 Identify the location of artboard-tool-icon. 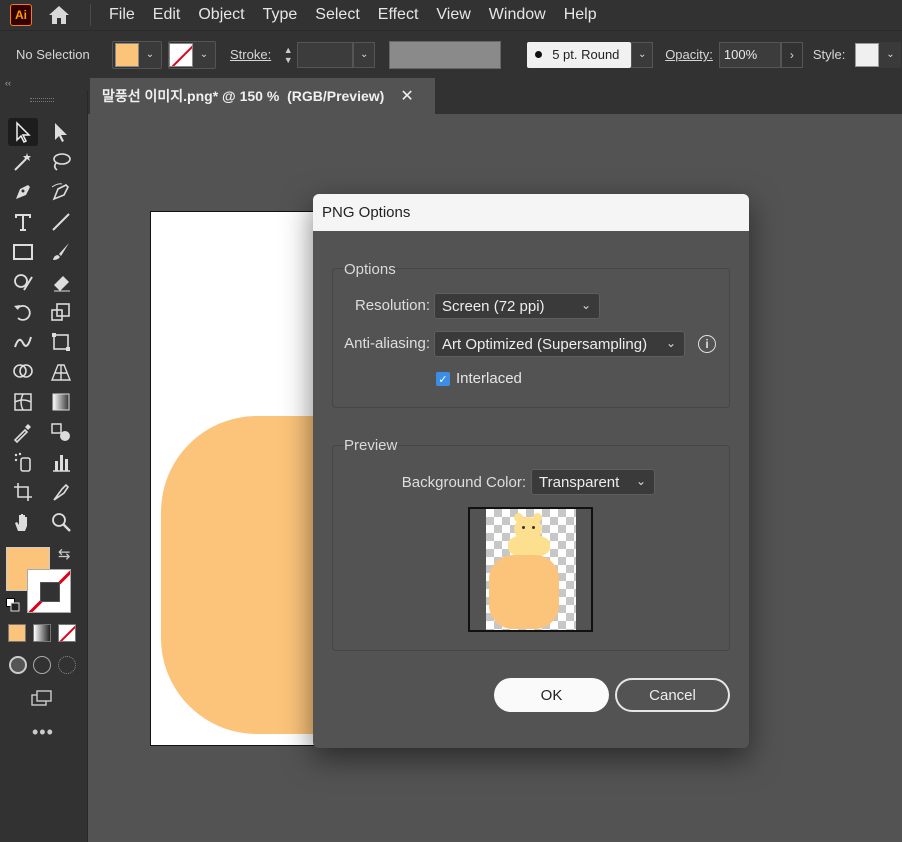
(23, 492).